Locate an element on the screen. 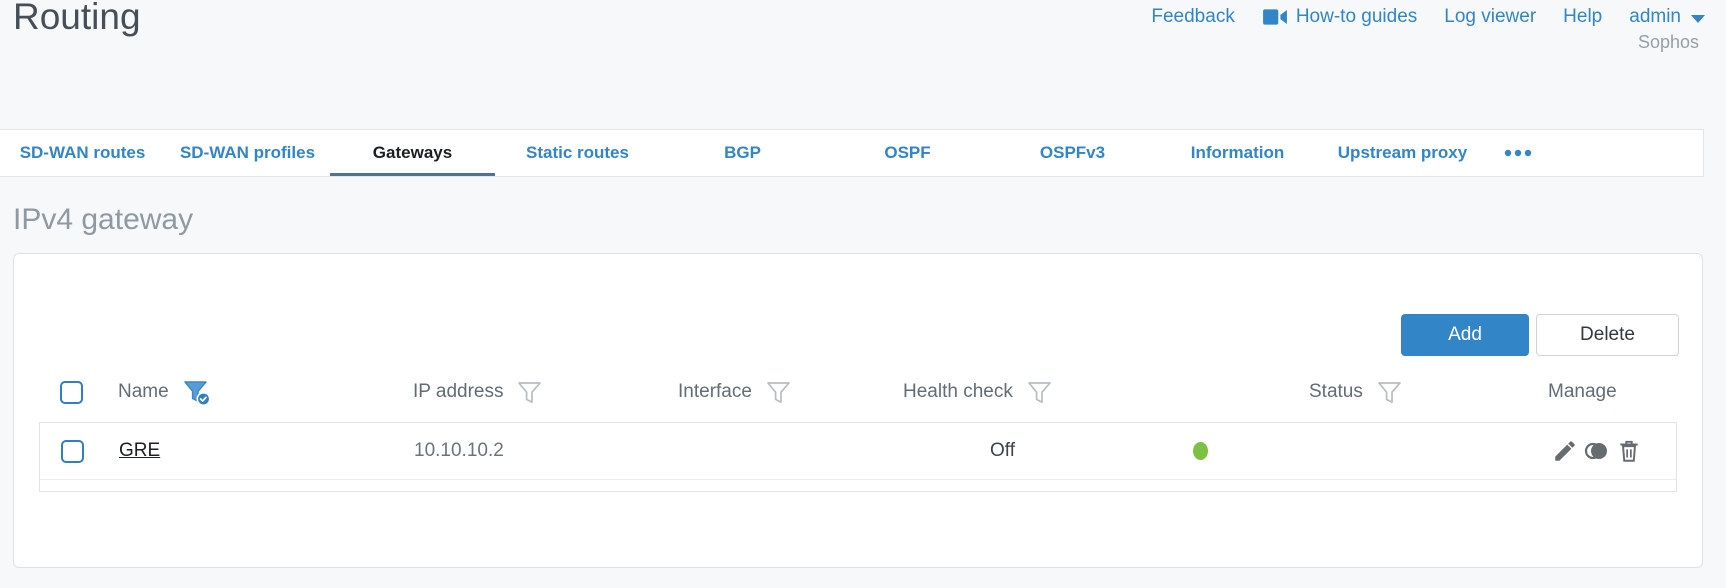 This screenshot has height=588, width=1726. feedback-link: Feedback is located at coordinates (1192, 17).